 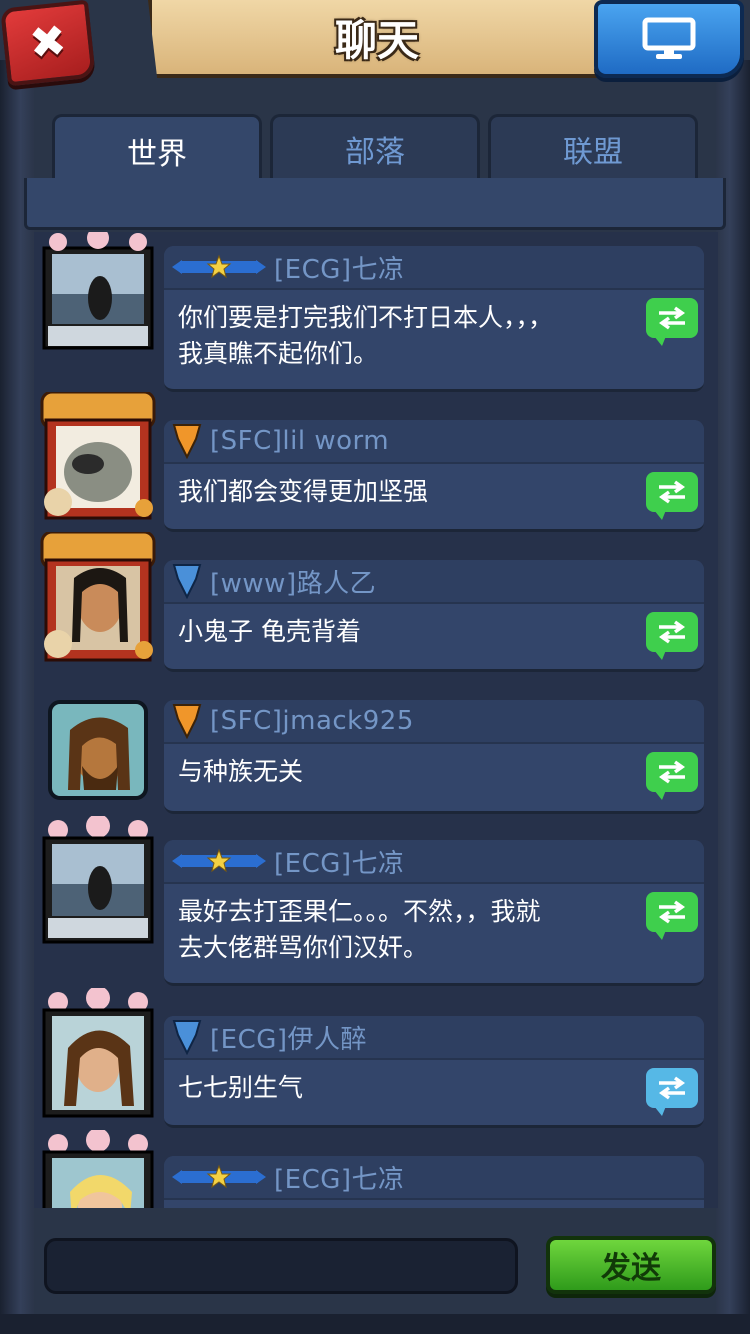 I want to click on list-item: [ECG]七凉 你们要是打完我们不打日本人，，， 我真瞧不起你们。, so click(x=376, y=312).